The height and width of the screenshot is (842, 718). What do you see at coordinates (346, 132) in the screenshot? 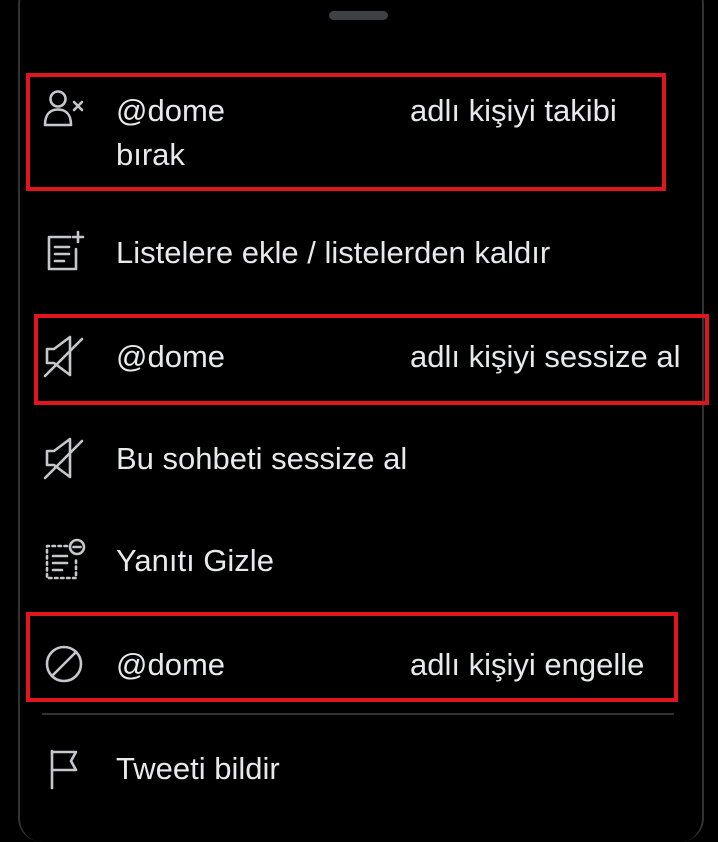
I see `highlight-box-unfollow` at bounding box center [346, 132].